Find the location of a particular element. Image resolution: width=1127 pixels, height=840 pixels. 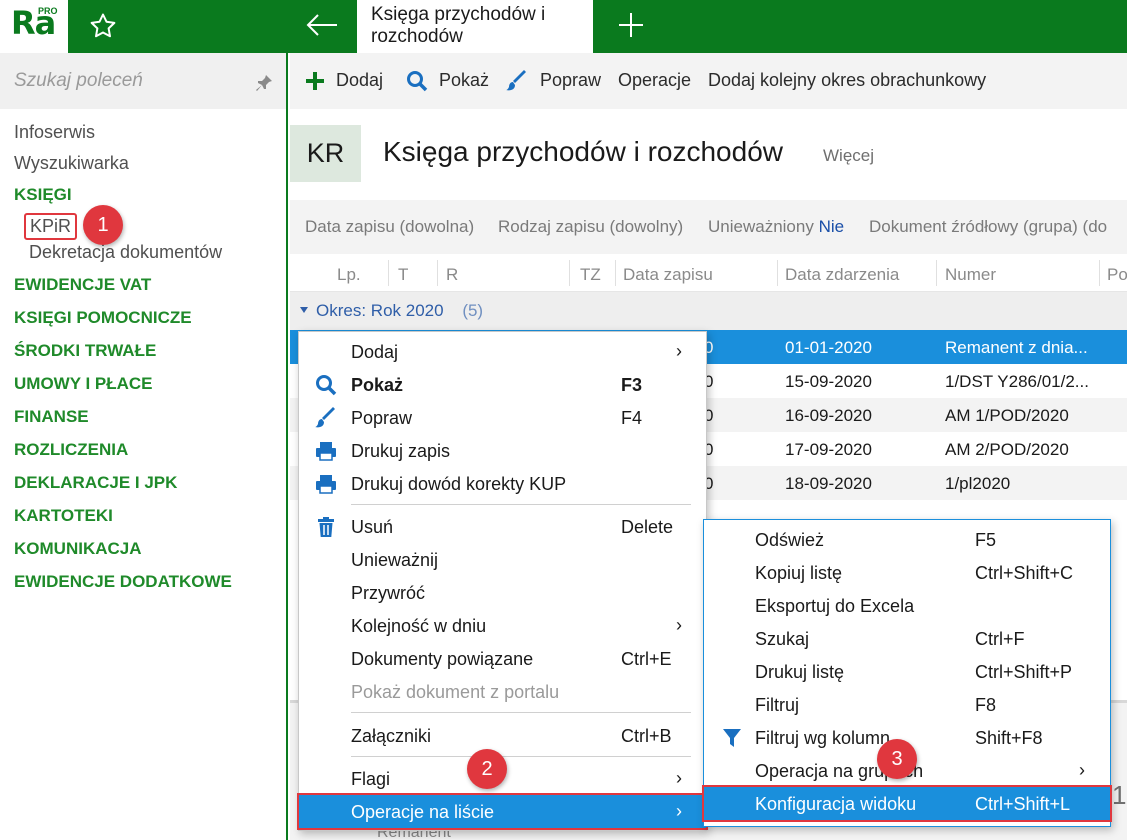

menu-item-shortcut: F3 is located at coordinates (632, 385).